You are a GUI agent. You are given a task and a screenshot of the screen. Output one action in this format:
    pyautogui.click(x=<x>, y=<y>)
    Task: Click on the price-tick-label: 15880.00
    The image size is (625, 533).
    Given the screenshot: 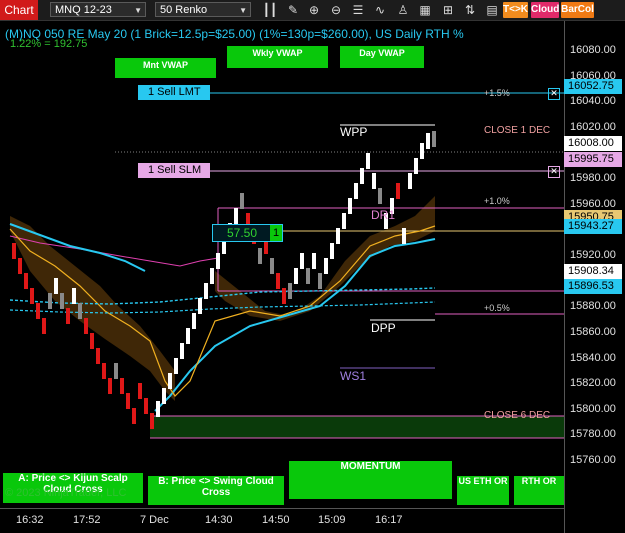 What is the action you would take?
    pyautogui.click(x=593, y=306)
    